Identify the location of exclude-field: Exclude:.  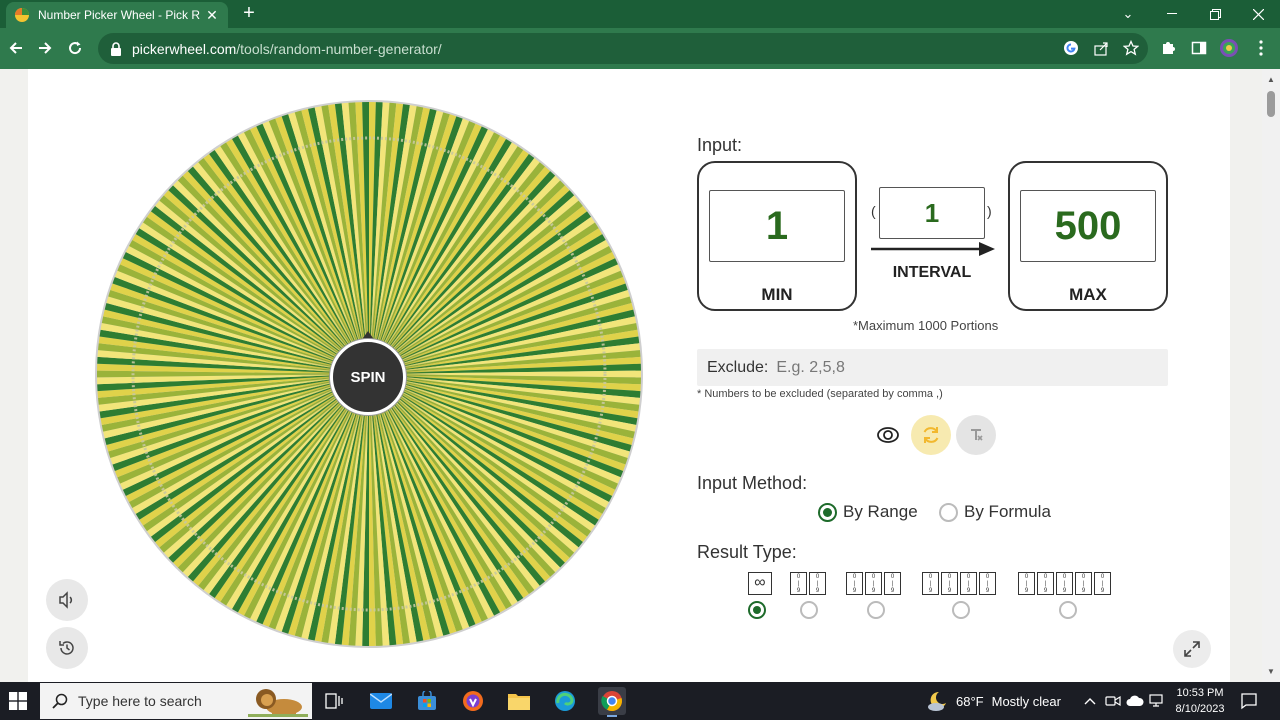
(932, 367).